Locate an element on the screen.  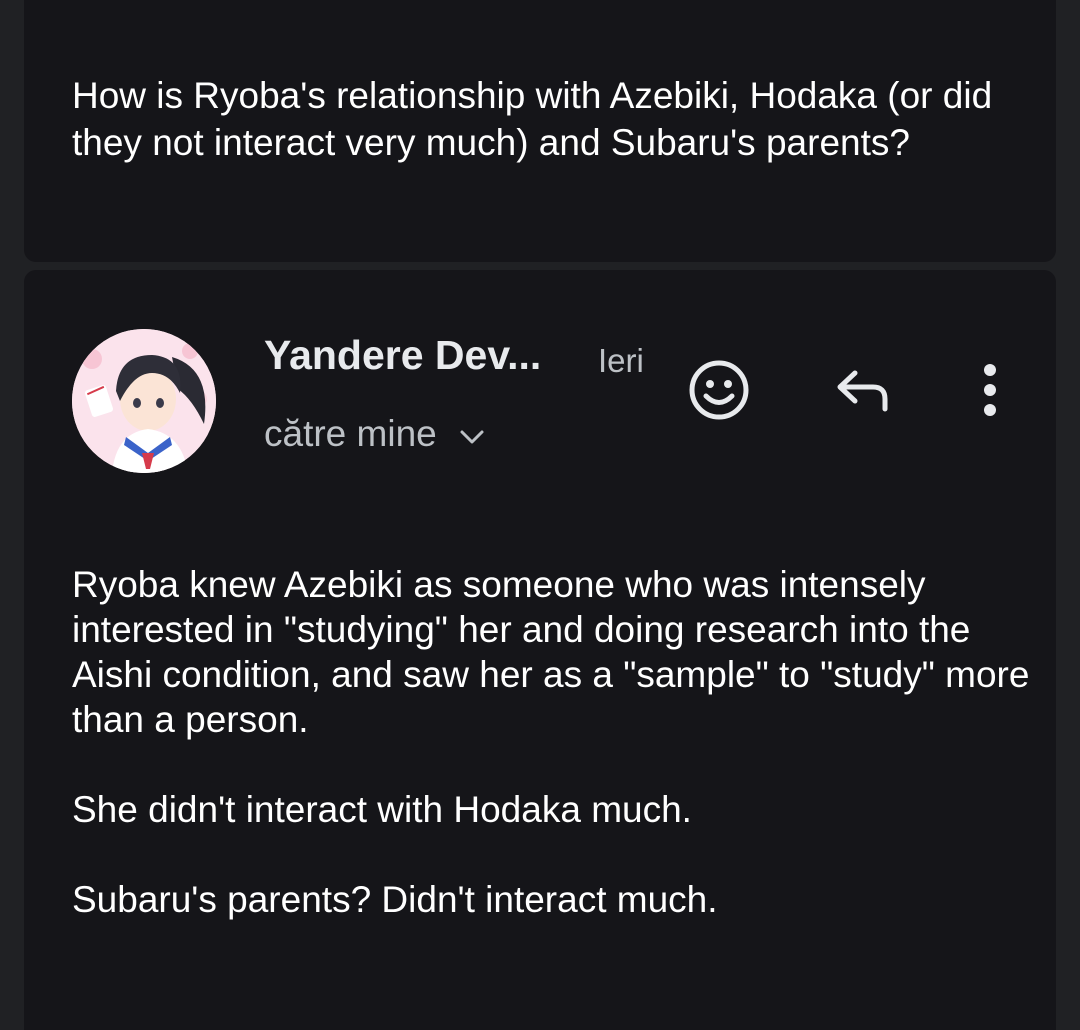
message-timestamp: Ieri is located at coordinates (621, 360).